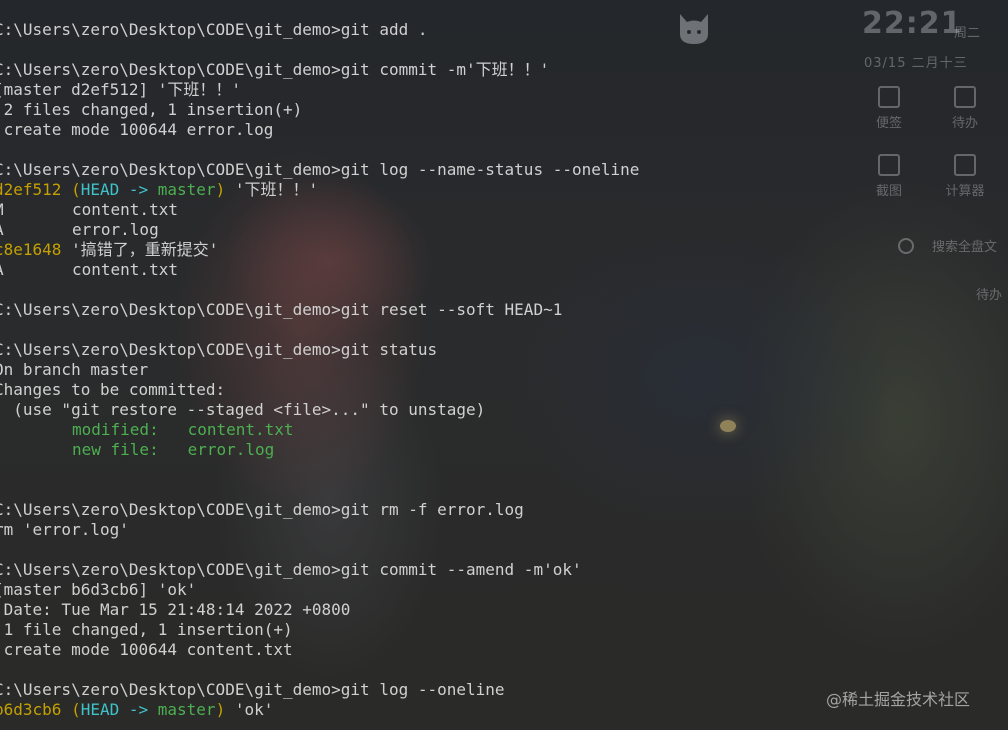  Describe the element at coordinates (31, 189) in the screenshot. I see `commit-hash: d2ef512` at that location.